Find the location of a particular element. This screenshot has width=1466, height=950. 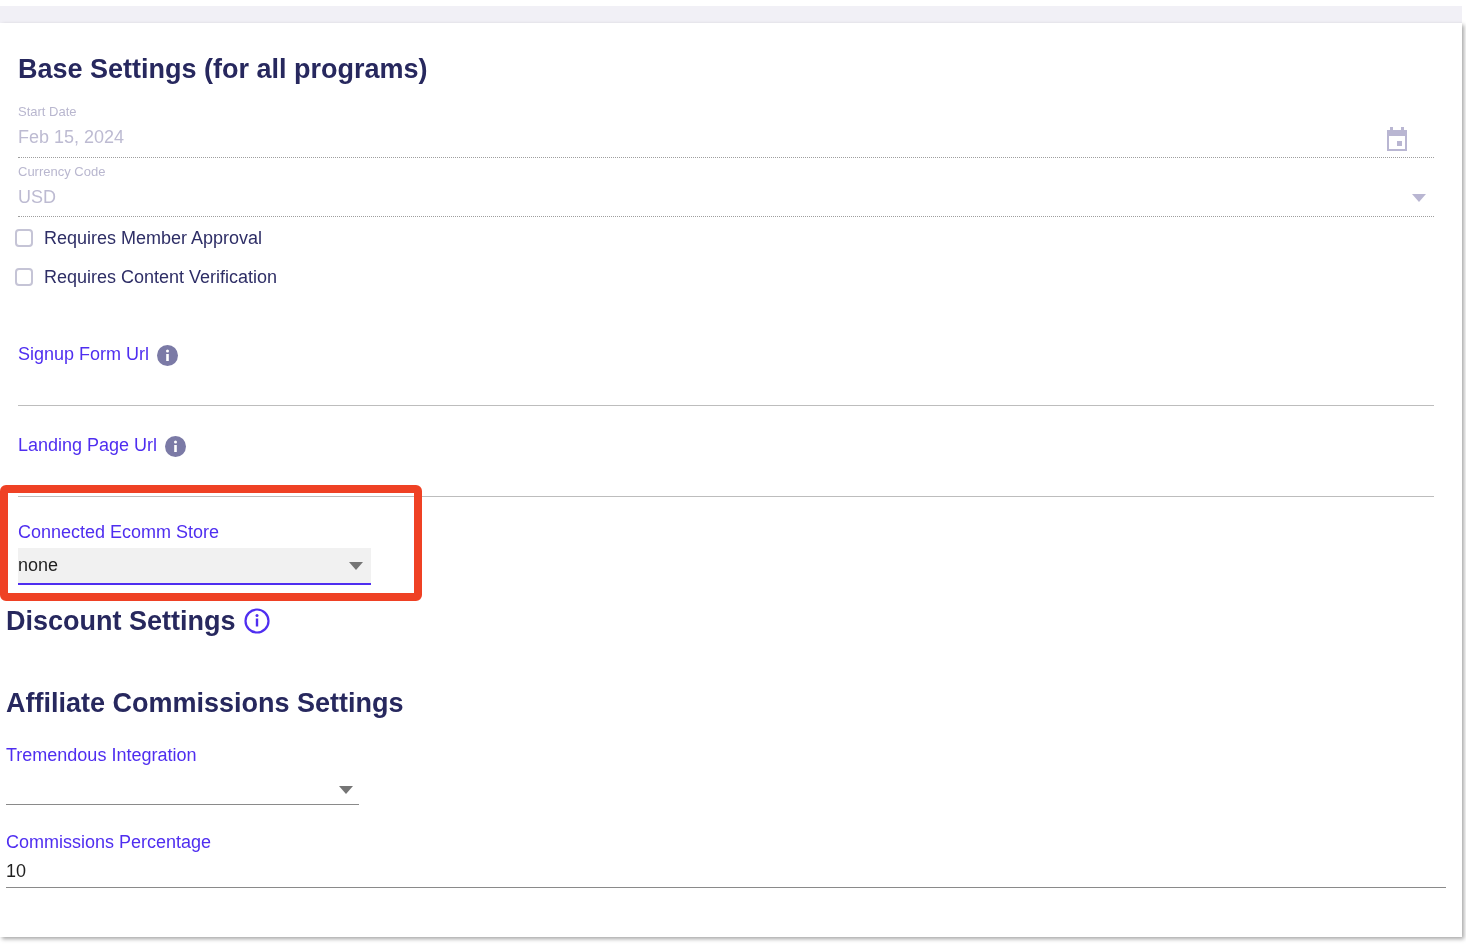

checkbox-label: Requires Member Approval is located at coordinates (153, 238).